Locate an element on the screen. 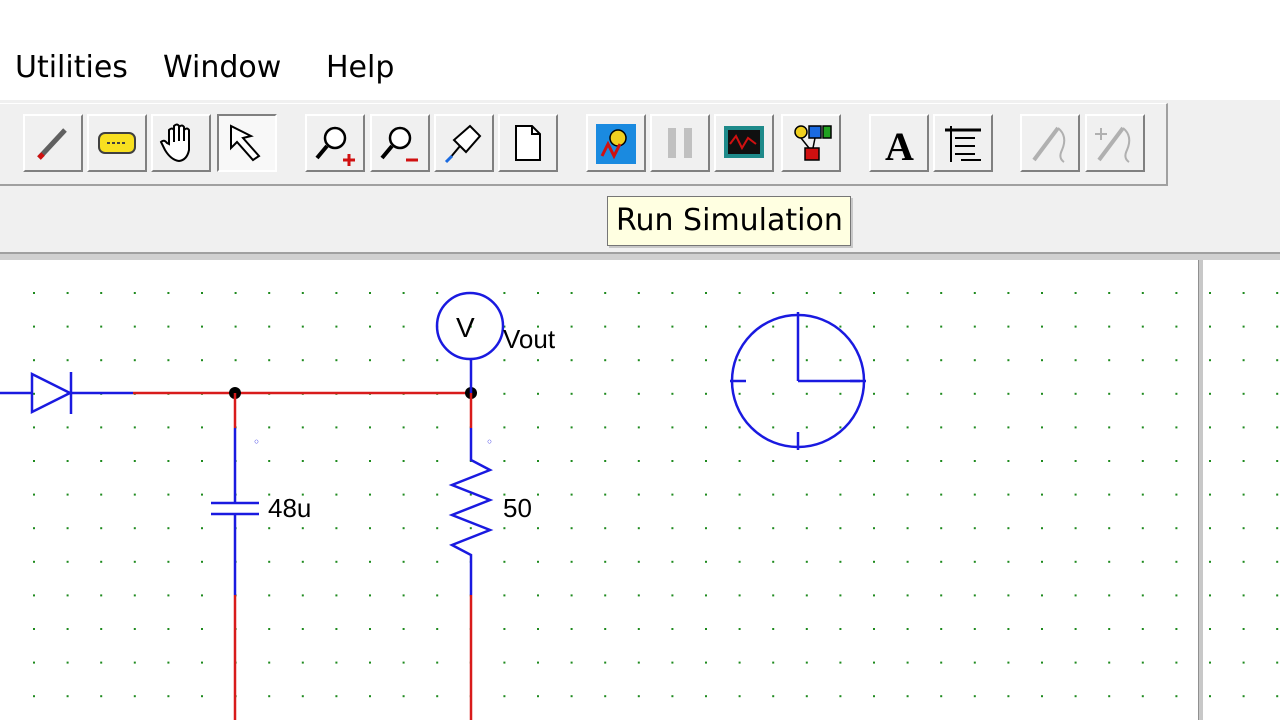  blocks-icon is located at coordinates (813, 143).